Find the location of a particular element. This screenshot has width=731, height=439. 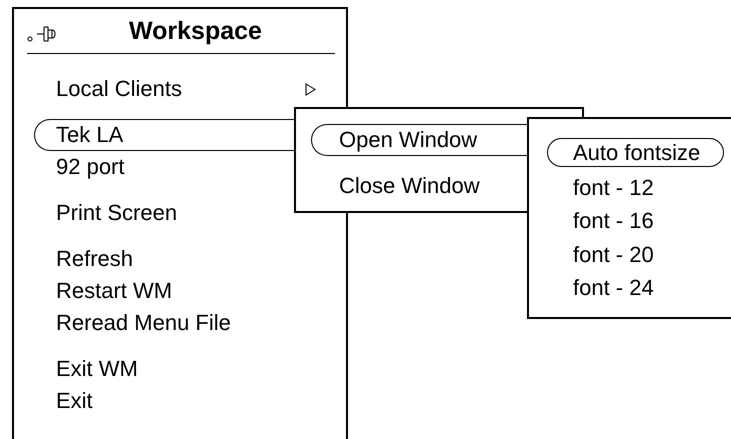

menu-item: Exit WM is located at coordinates (190, 369).